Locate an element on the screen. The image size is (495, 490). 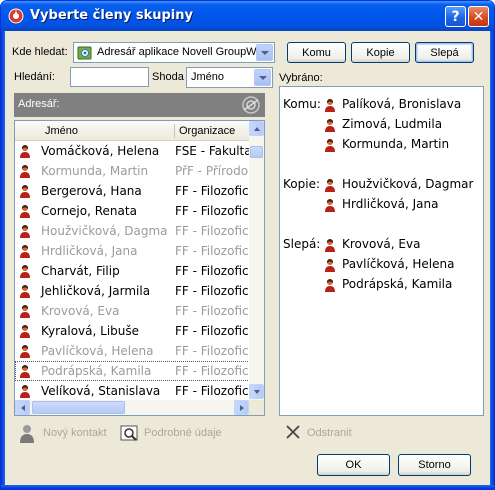
remove-action: Odstranit is located at coordinates (324, 434).